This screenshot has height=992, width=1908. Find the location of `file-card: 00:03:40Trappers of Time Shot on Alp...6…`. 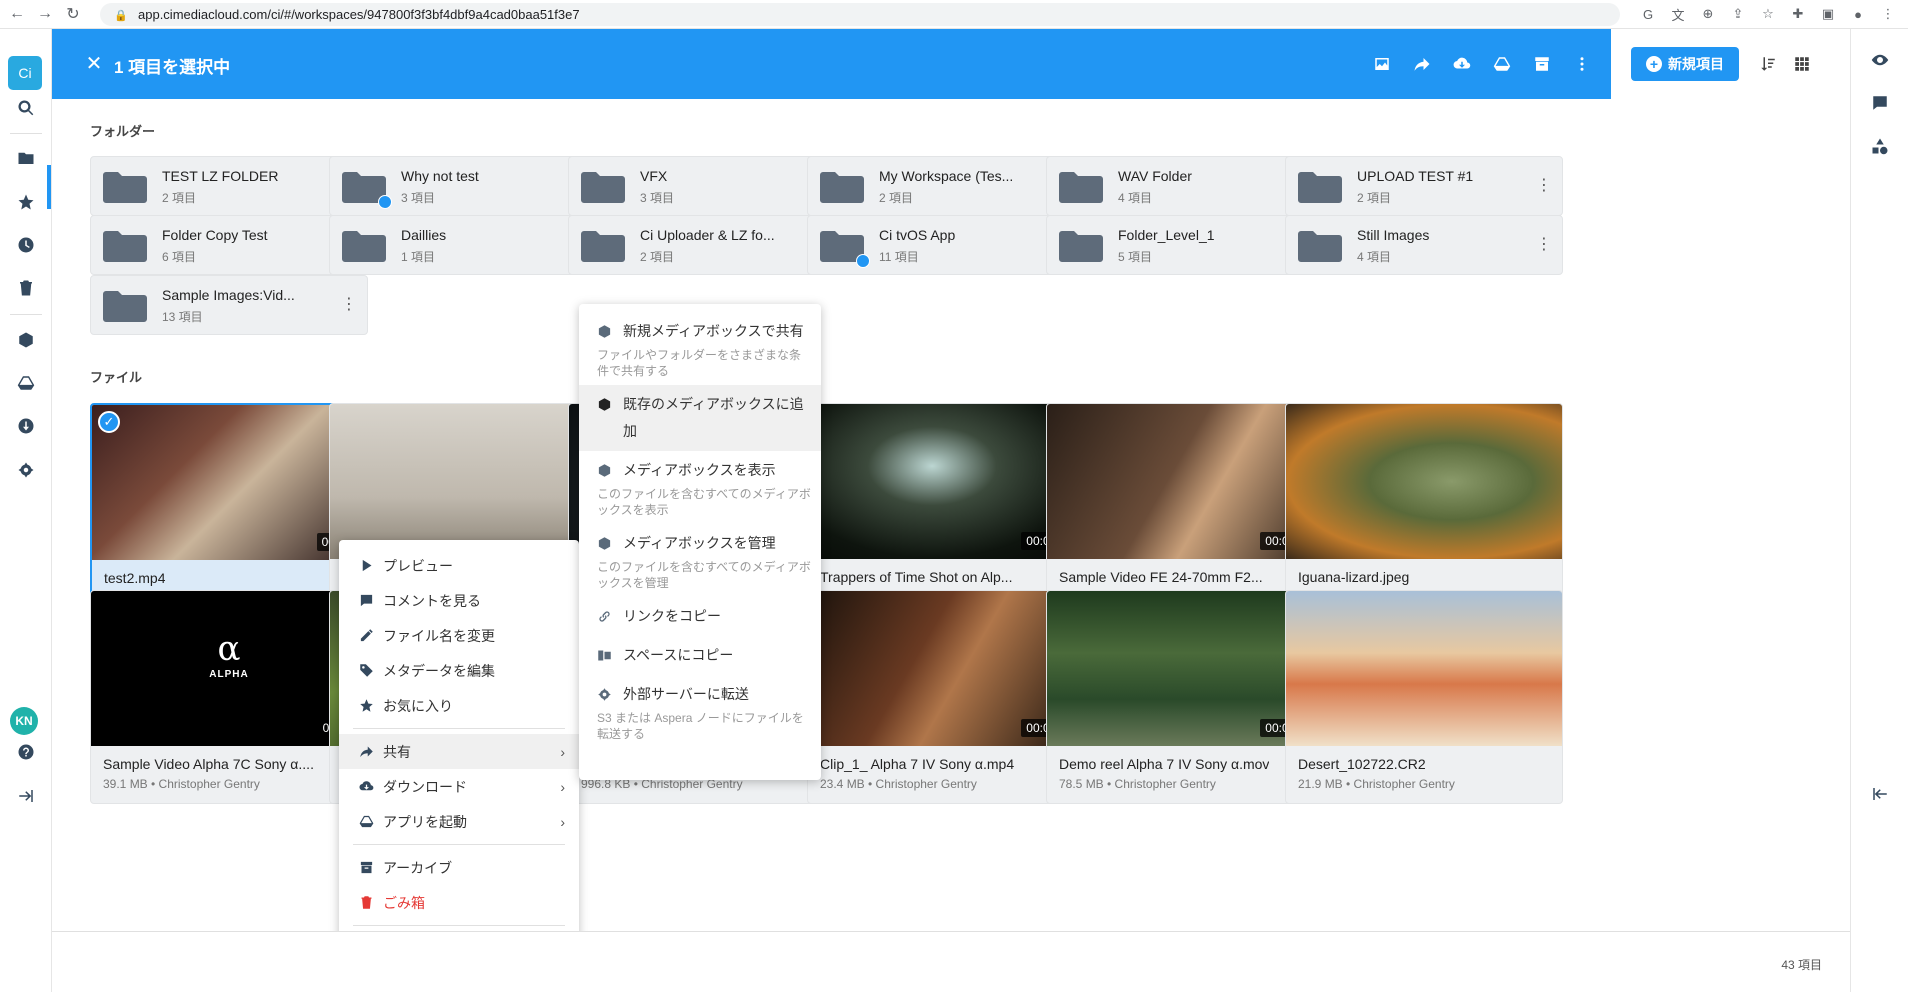

file-card: 00:03:40Trappers of Time Shot on Alp...6… is located at coordinates (946, 510).